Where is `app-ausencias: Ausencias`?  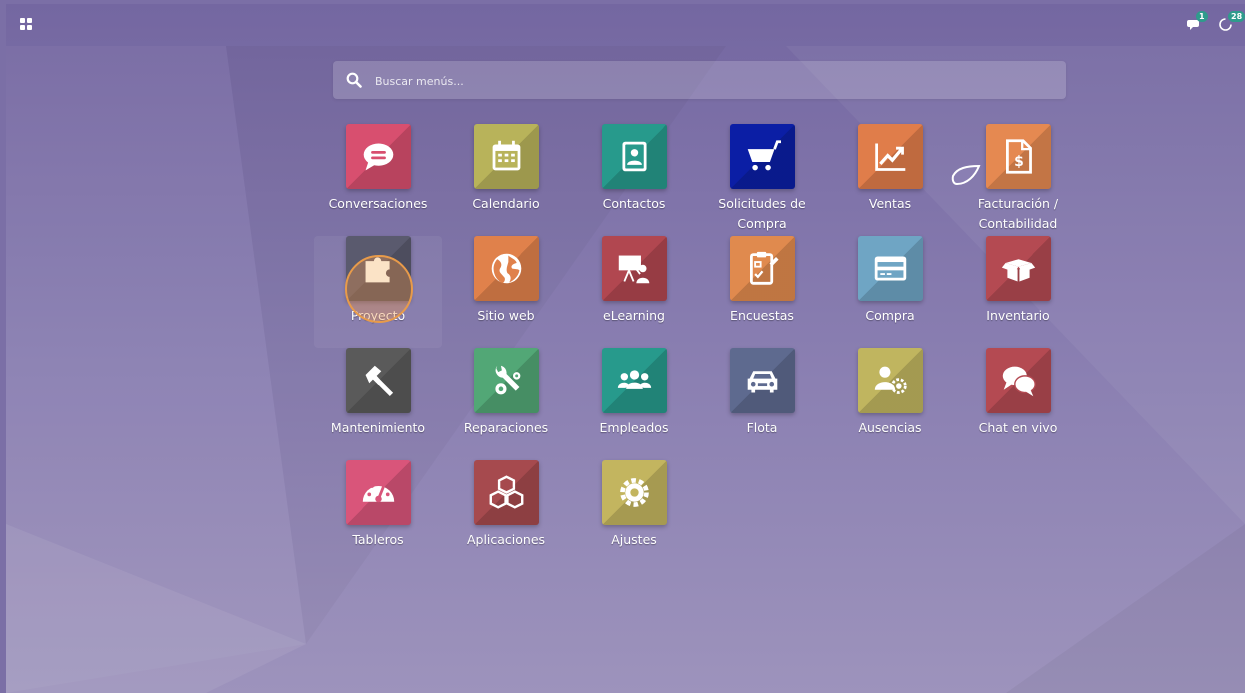 app-ausencias: Ausencias is located at coordinates (890, 404).